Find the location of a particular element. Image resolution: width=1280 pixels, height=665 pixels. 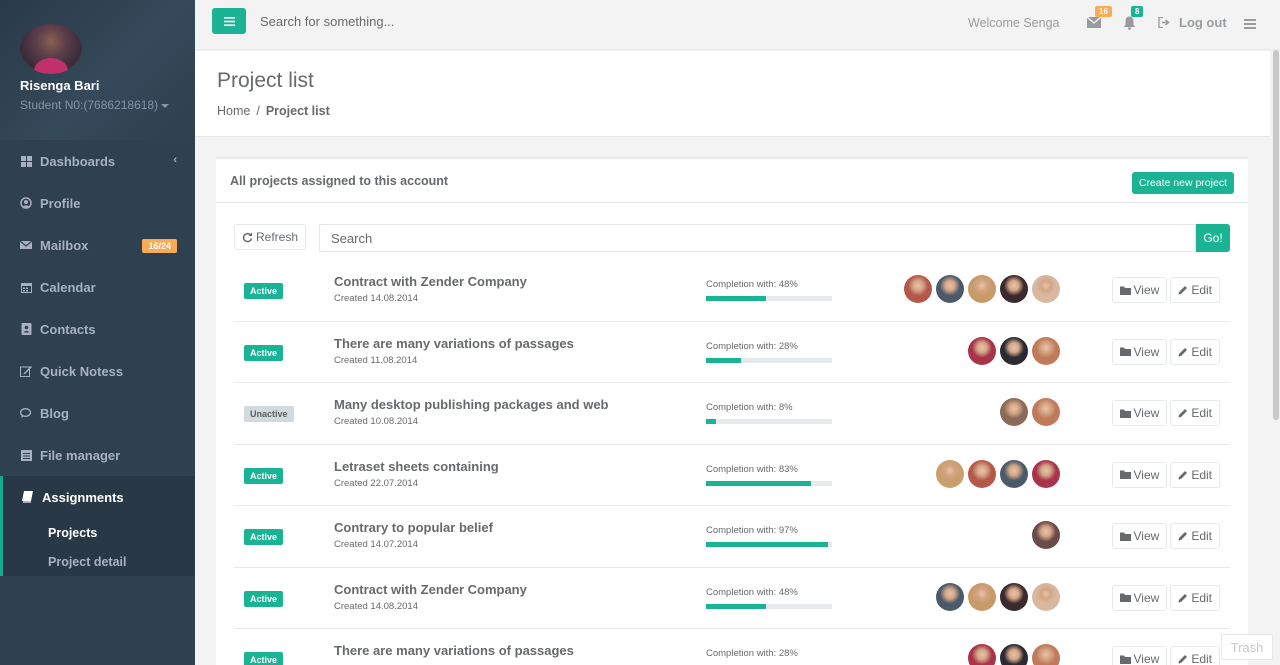

profile-subtitle-text: Student N0:(7686218618) is located at coordinates (89, 105).